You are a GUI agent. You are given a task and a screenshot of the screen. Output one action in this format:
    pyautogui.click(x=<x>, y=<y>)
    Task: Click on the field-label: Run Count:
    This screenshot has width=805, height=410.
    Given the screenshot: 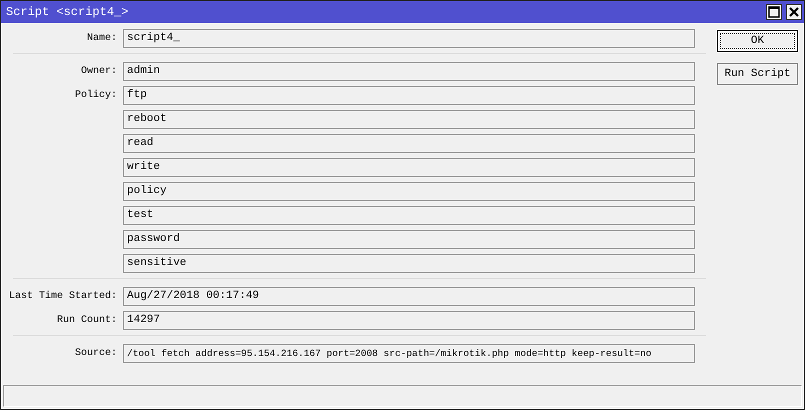 What is the action you would take?
    pyautogui.click(x=86, y=320)
    